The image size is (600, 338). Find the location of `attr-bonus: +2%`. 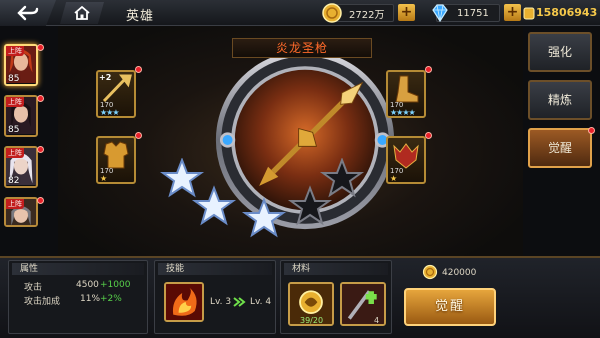

attr-bonus: +2% is located at coordinates (111, 299).